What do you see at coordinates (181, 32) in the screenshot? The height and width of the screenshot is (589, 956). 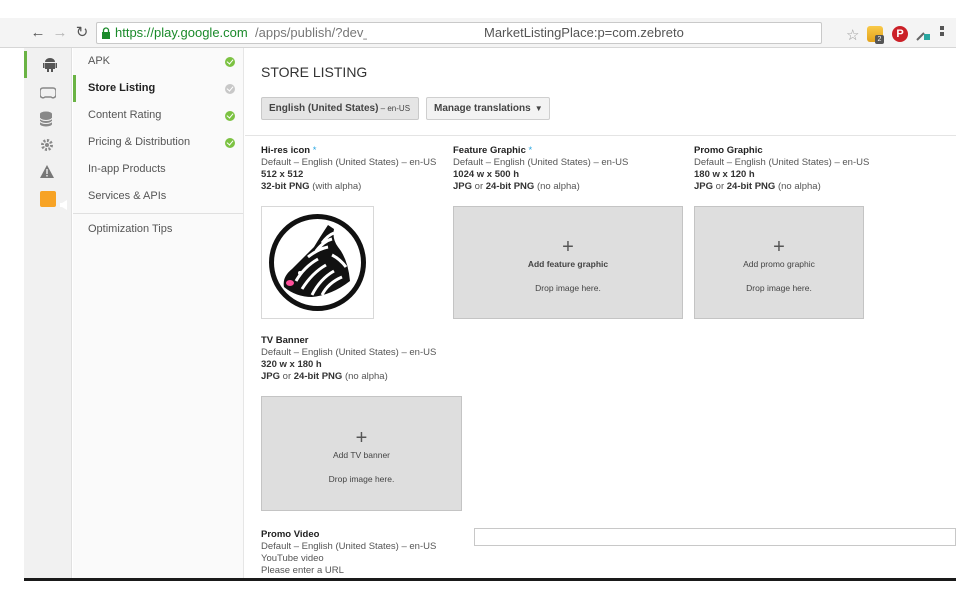 I see `url-host: https://play.google.com` at bounding box center [181, 32].